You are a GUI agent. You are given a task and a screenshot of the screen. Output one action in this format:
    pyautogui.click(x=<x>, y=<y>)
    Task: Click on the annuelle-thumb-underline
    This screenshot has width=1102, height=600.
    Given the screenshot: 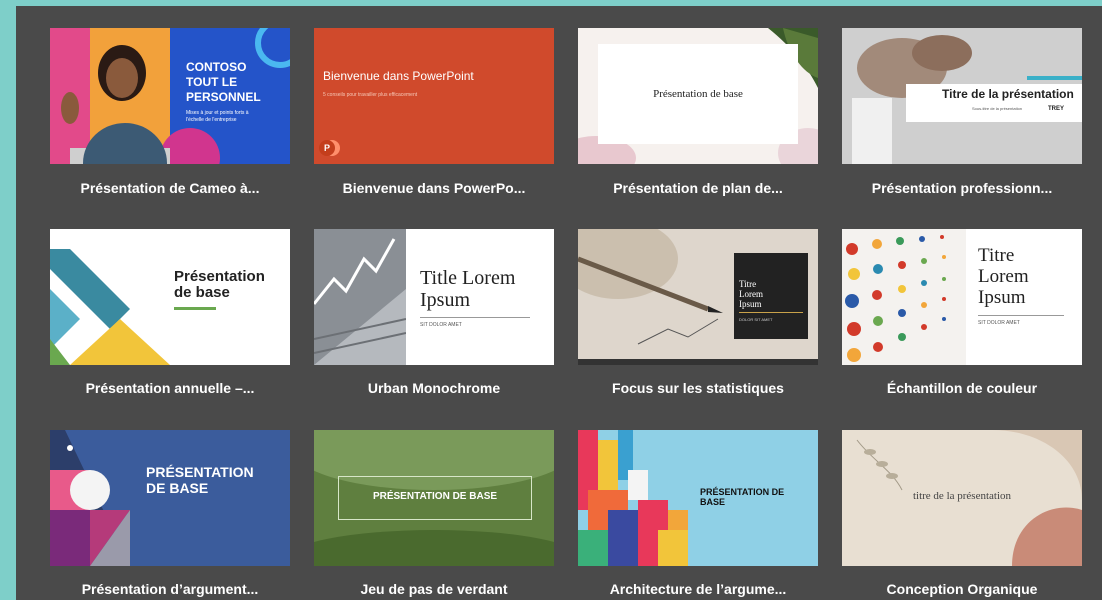 What is the action you would take?
    pyautogui.click(x=195, y=308)
    